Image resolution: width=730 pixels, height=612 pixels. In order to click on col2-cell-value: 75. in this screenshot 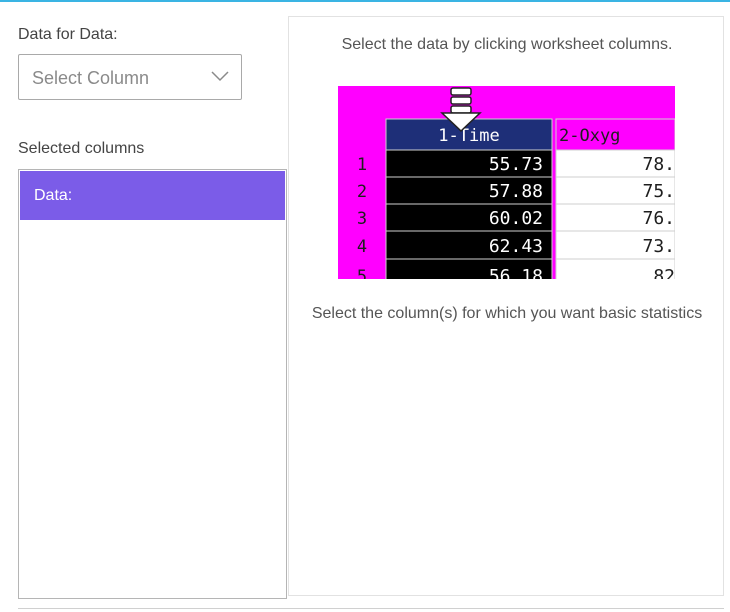, I will do `click(658, 191)`.